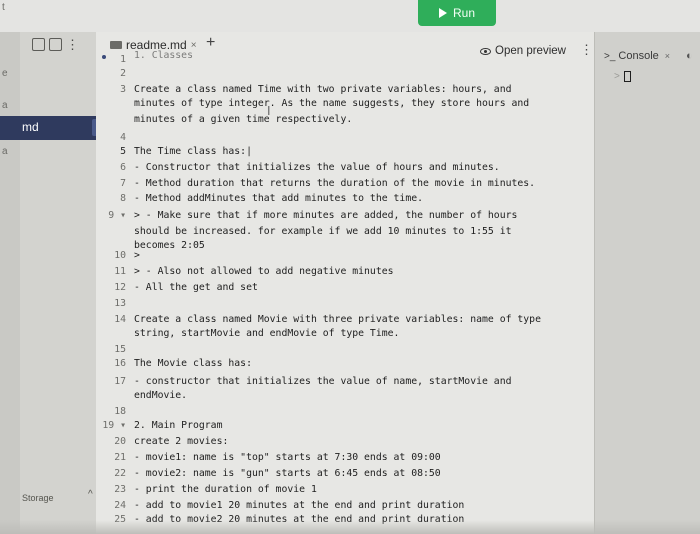 This screenshot has width=700, height=534. What do you see at coordinates (689, 56) in the screenshot?
I see `chat-icon: ◐` at bounding box center [689, 56].